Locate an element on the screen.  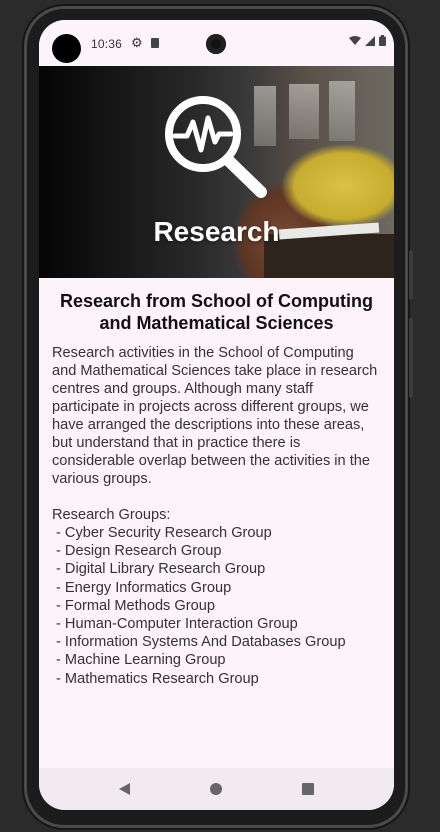
gear-icon: ⚙ is located at coordinates (137, 42).